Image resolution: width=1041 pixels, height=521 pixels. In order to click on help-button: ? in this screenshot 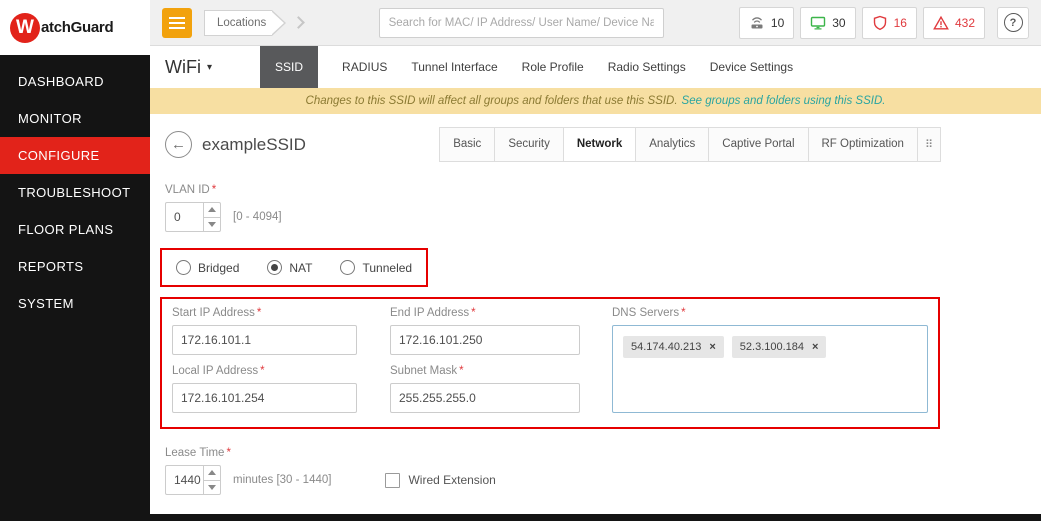, I will do `click(1013, 22)`.